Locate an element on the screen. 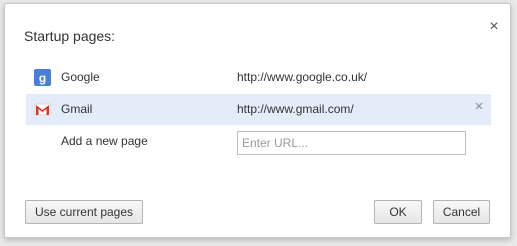  startup-page-row-gmail: Gmail http://www.gmail.com/ × is located at coordinates (258, 109).